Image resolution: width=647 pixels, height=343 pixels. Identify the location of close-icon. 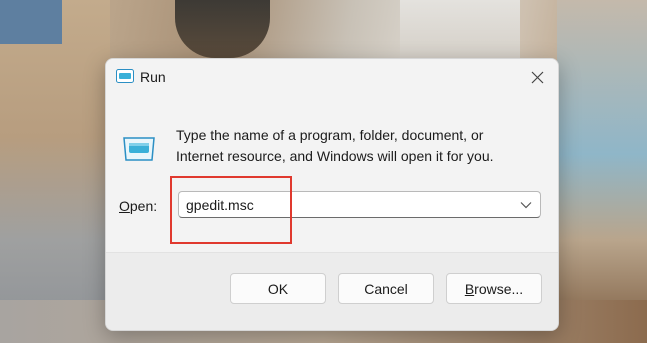
(537, 77).